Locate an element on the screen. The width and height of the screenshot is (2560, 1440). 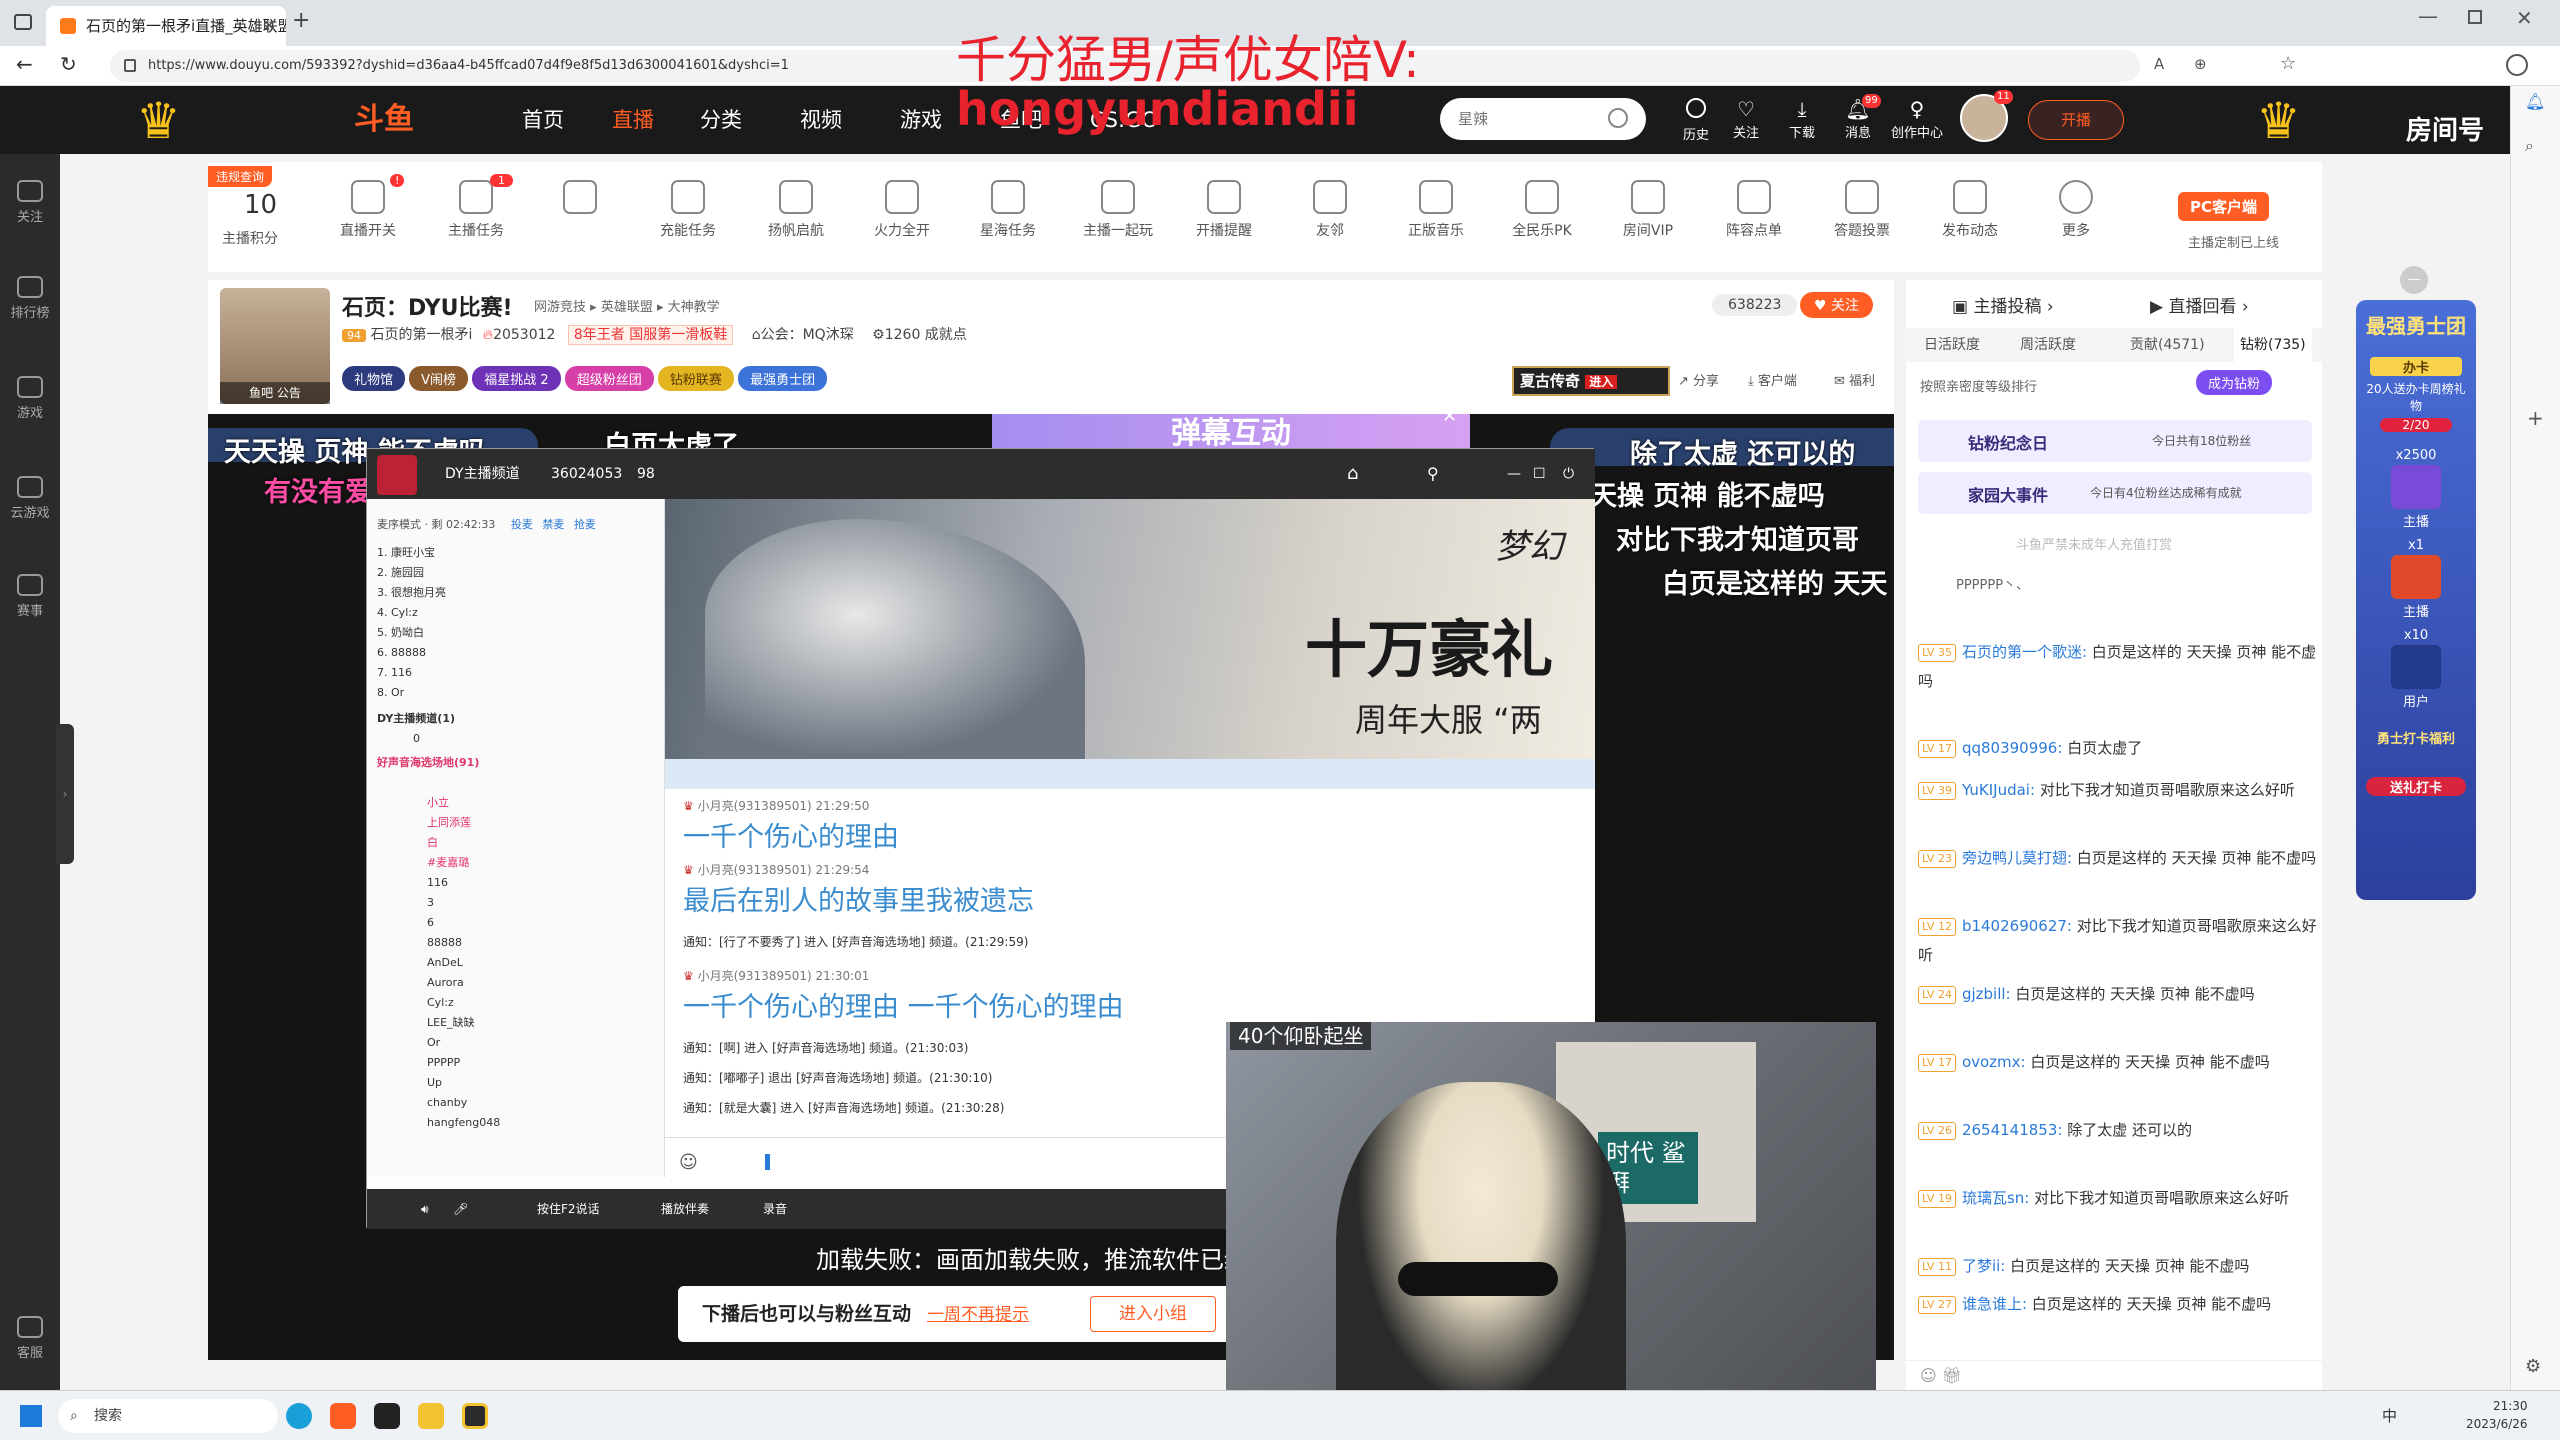
power-icon: ⏻ is located at coordinates (1568, 474).